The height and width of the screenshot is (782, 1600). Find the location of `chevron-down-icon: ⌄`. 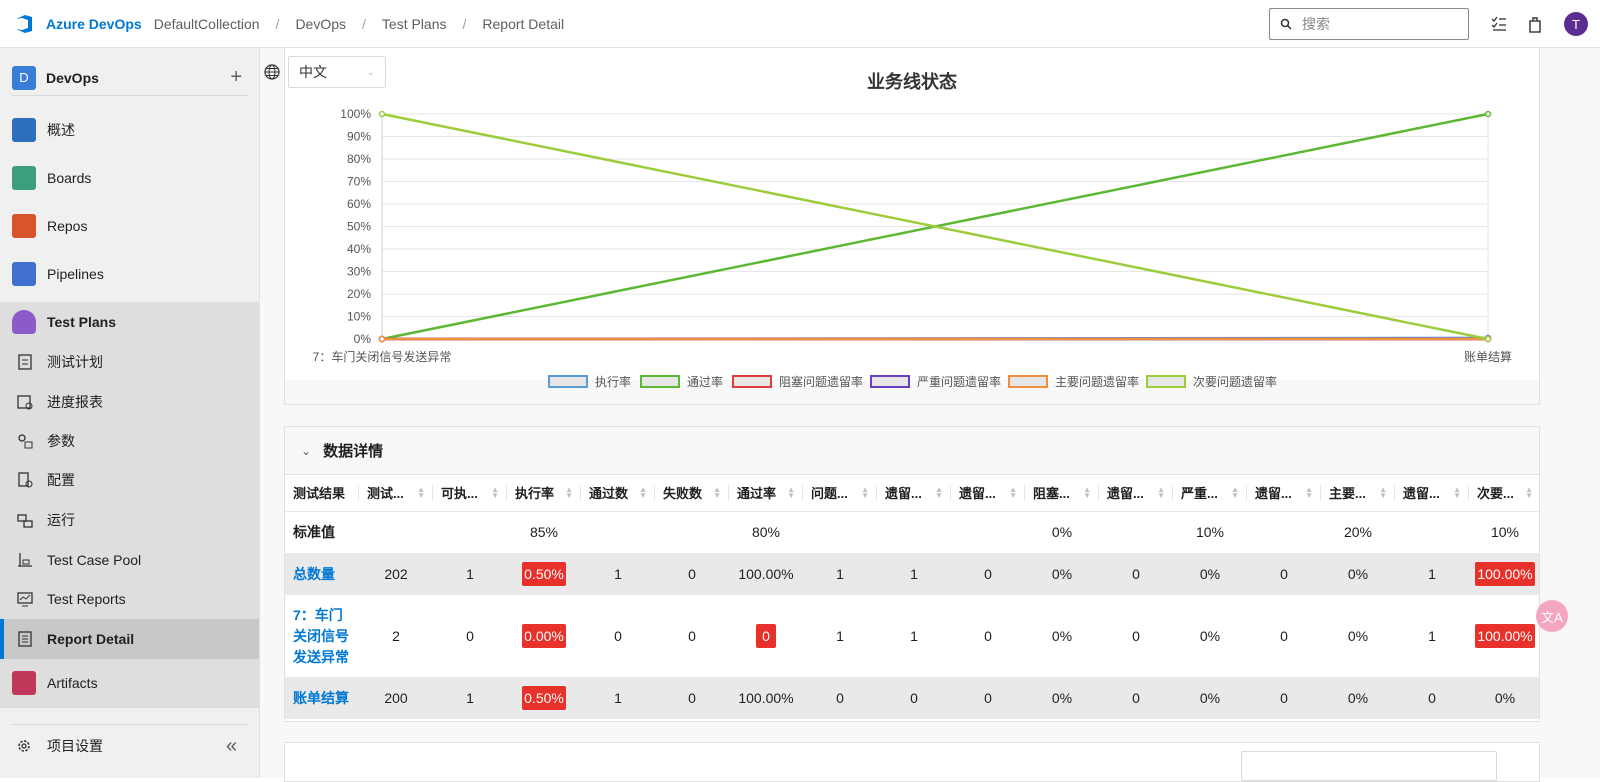

chevron-down-icon: ⌄ is located at coordinates (306, 451).